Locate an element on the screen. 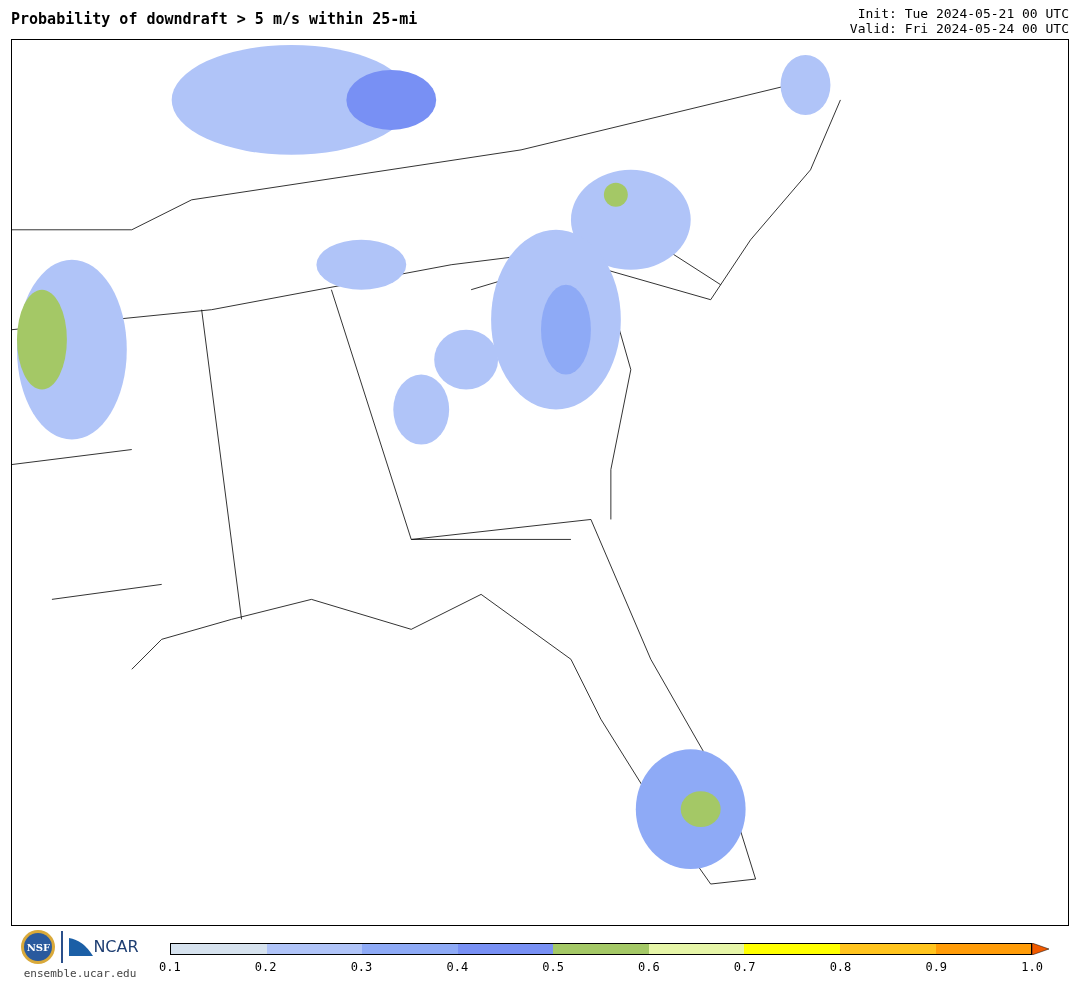 This screenshot has width=1080, height=988. tick-label: 0.8 is located at coordinates (840, 967).